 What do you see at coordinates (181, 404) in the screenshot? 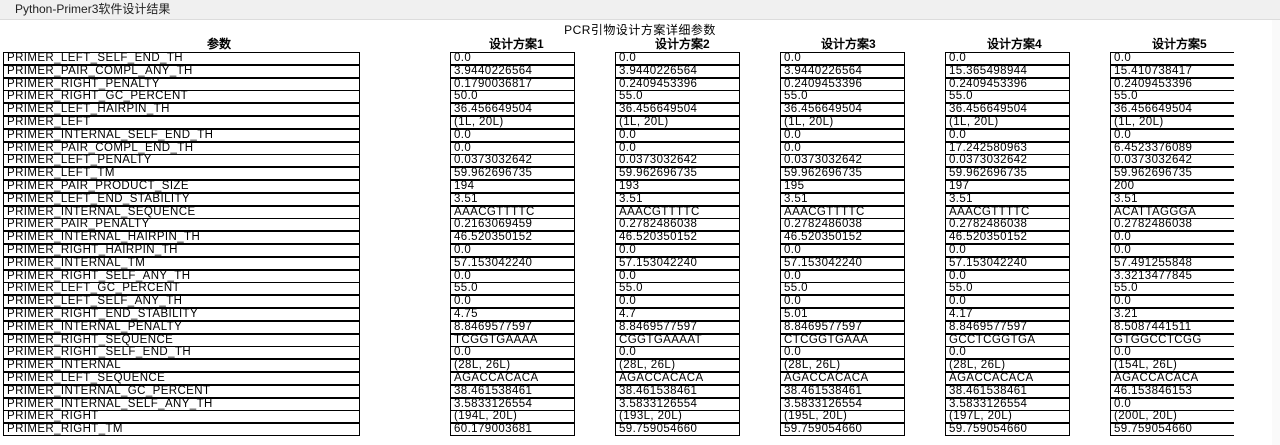
I see `param-name-field: PRIMER_INTERNAL_SELF_ANY_TH` at bounding box center [181, 404].